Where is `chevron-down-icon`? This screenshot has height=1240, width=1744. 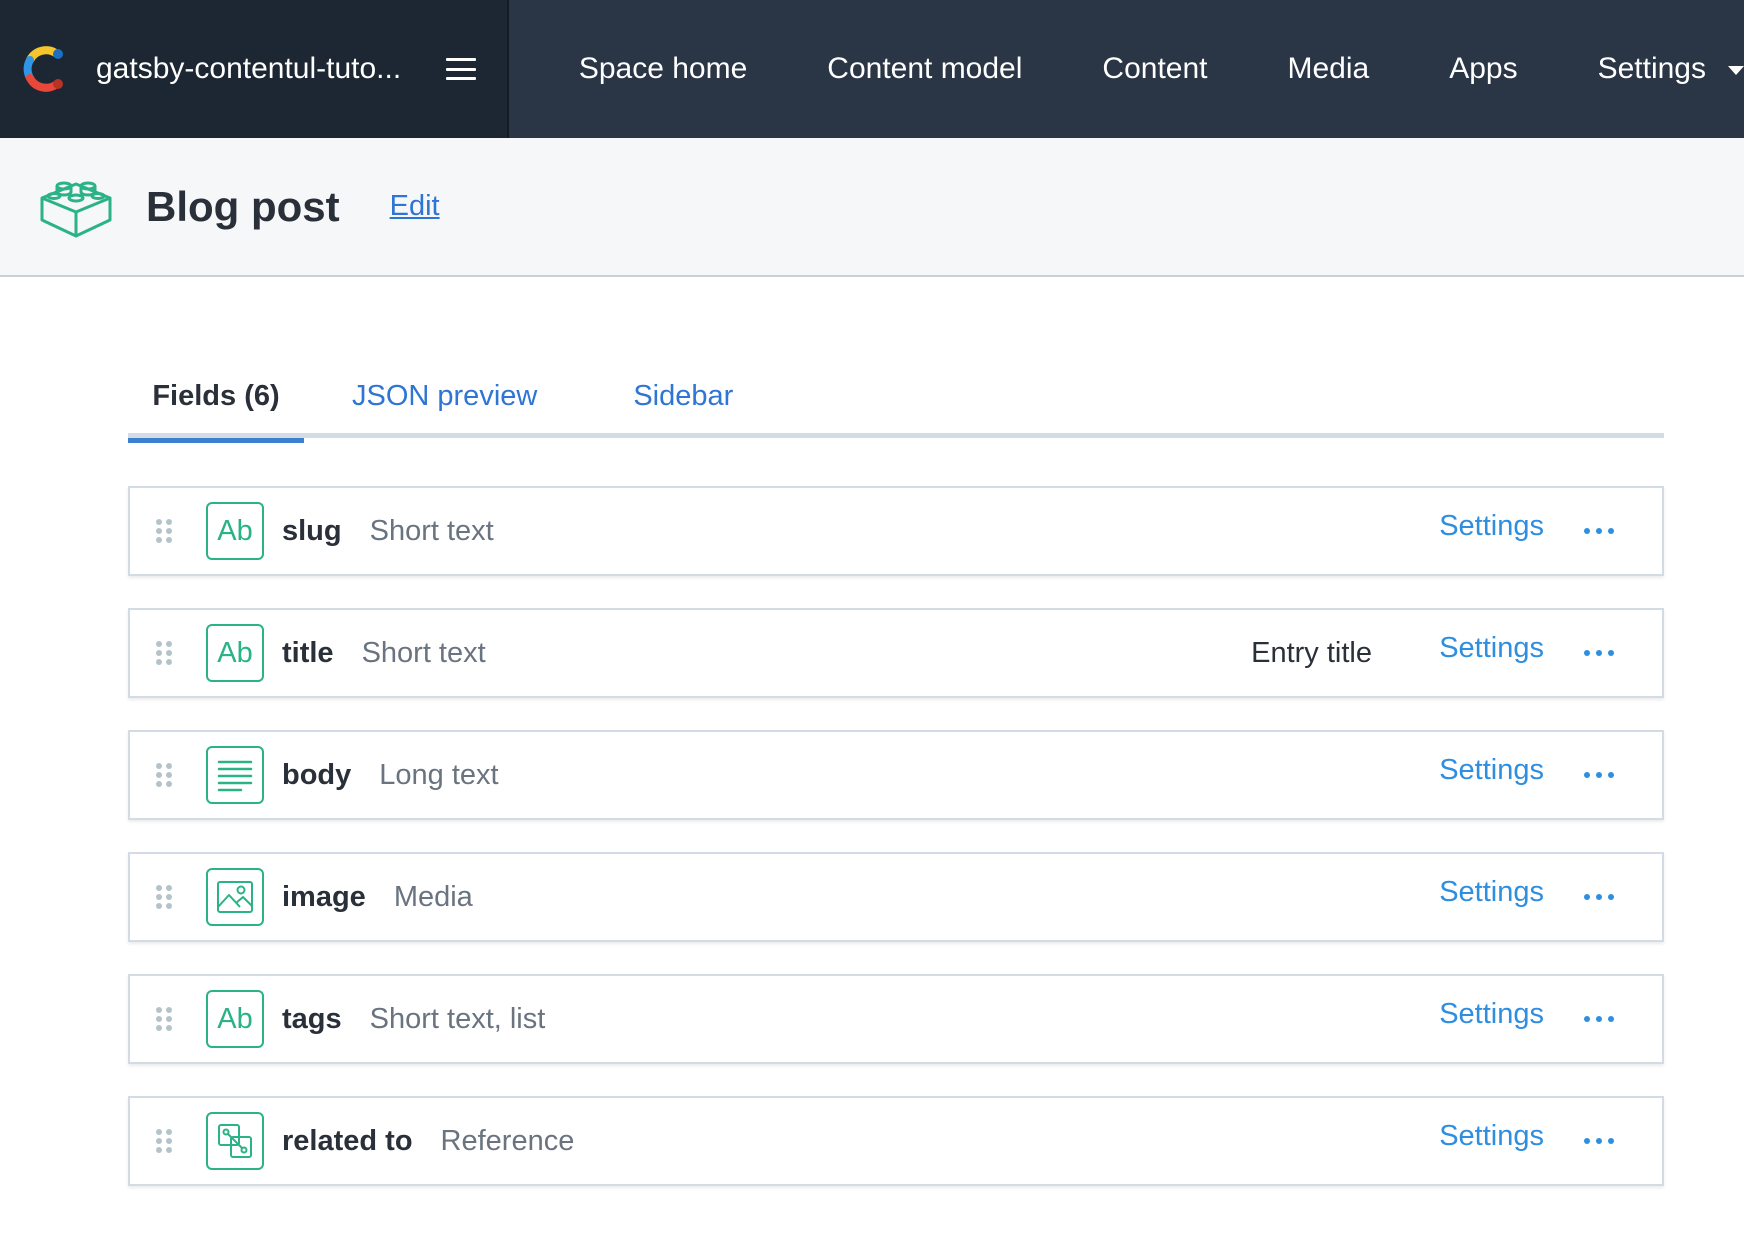
chevron-down-icon is located at coordinates (1736, 70).